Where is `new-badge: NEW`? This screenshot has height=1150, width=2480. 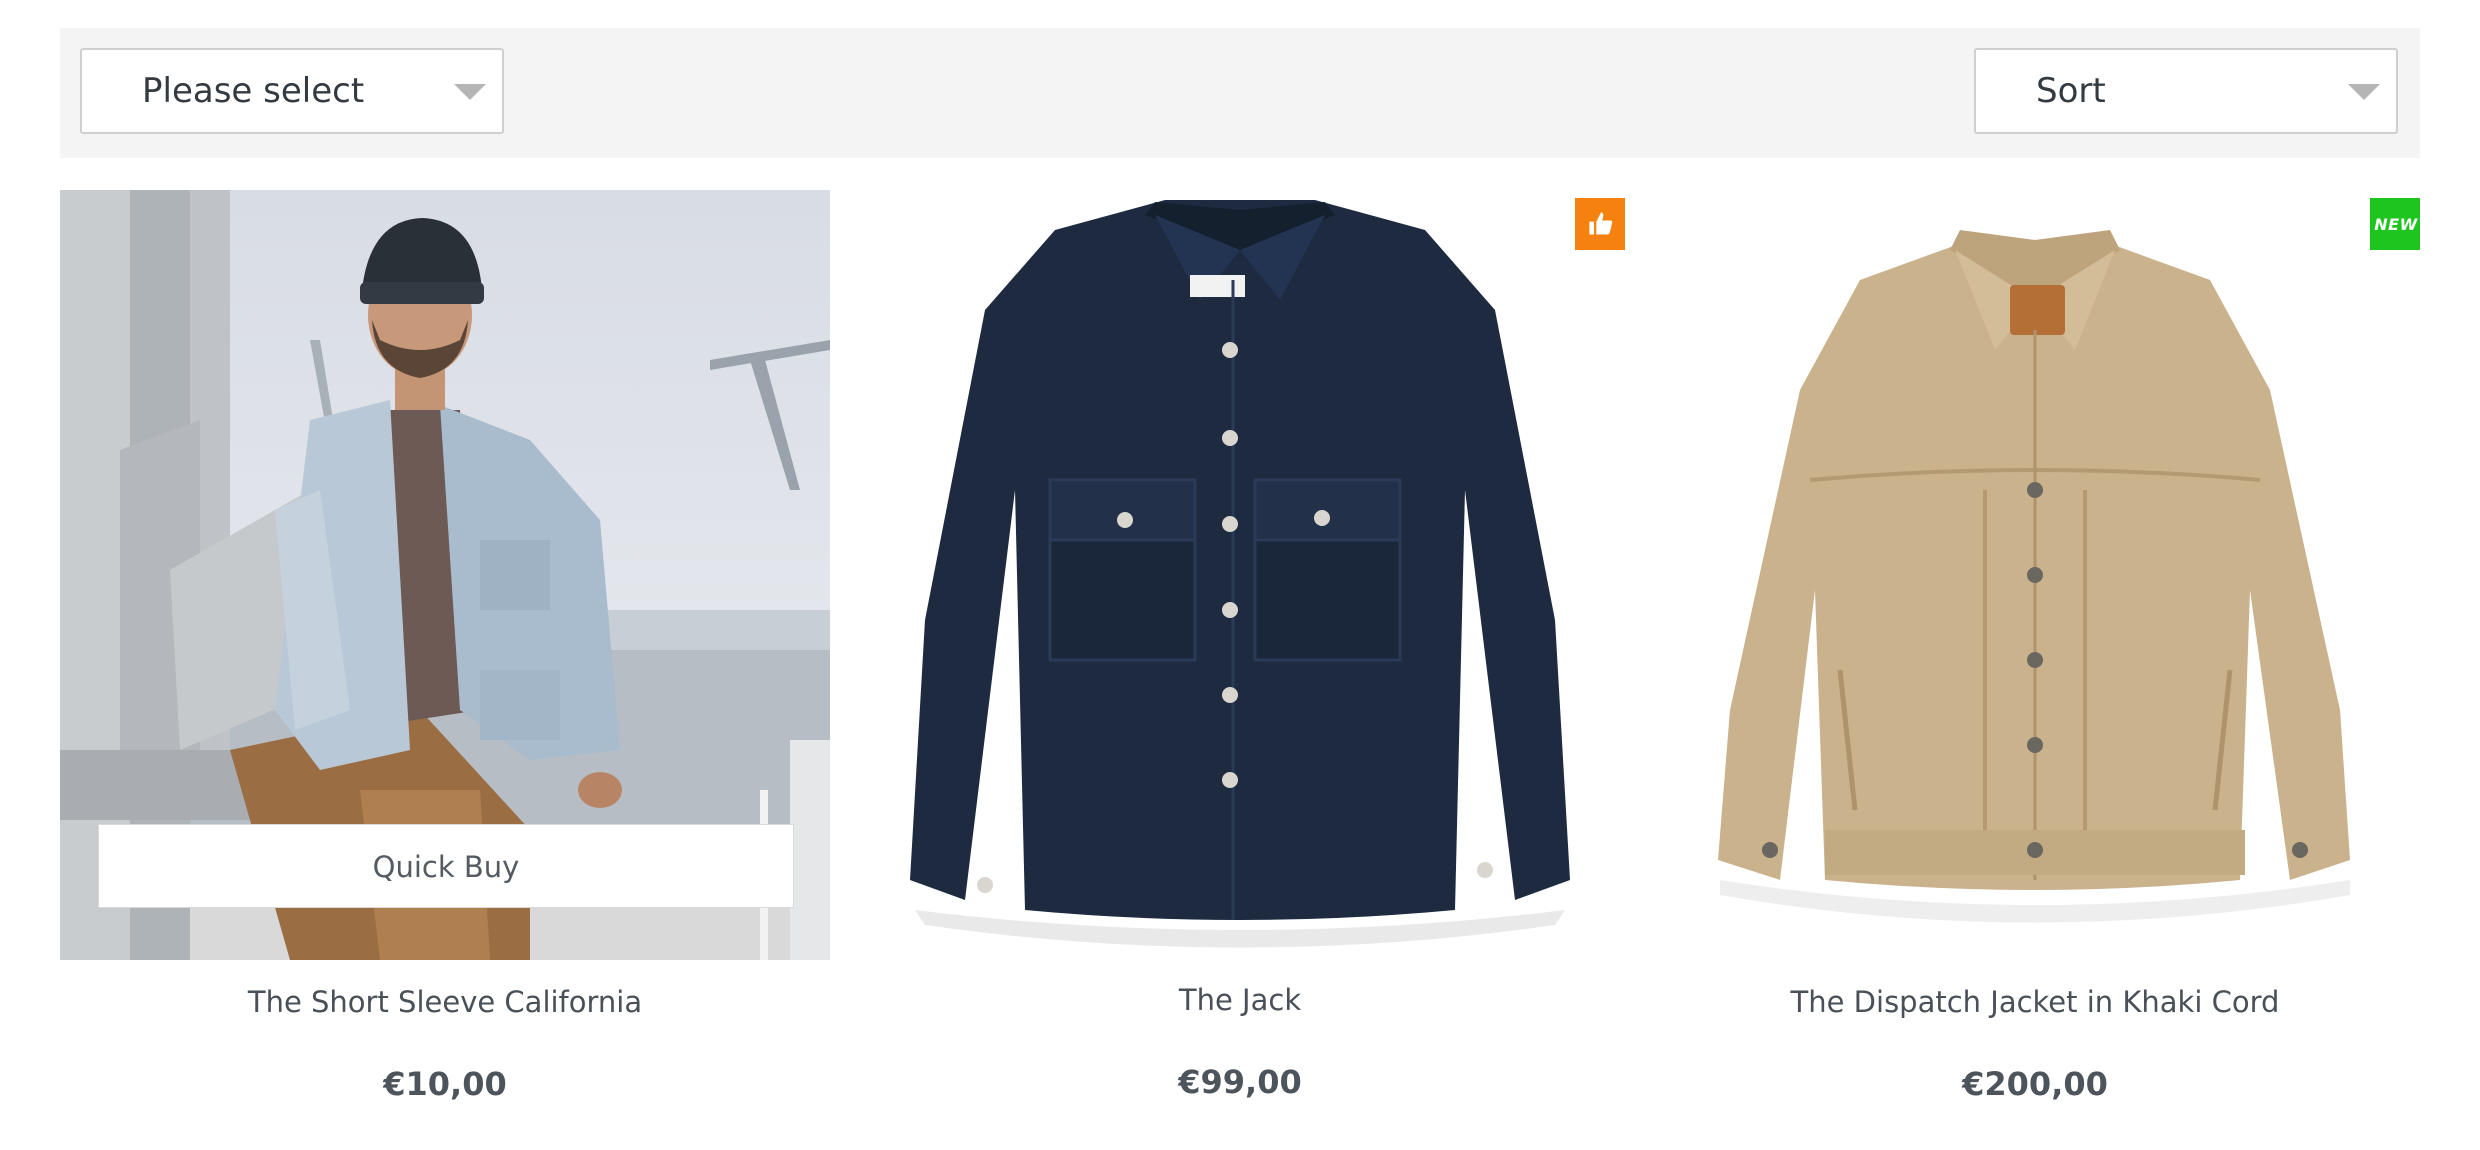 new-badge: NEW is located at coordinates (2395, 224).